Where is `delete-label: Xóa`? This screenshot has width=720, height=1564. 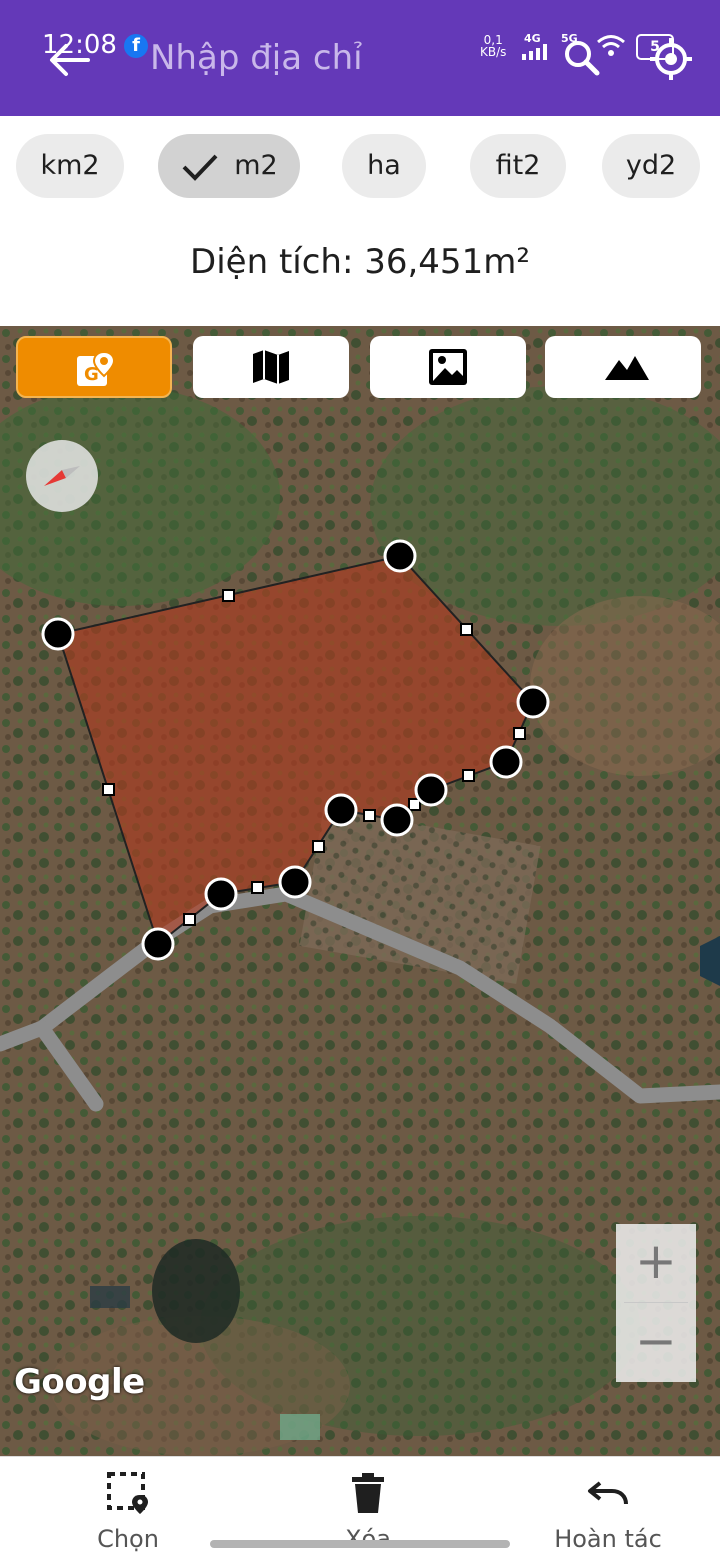
delete-label: Xóa is located at coordinates (368, 1539).